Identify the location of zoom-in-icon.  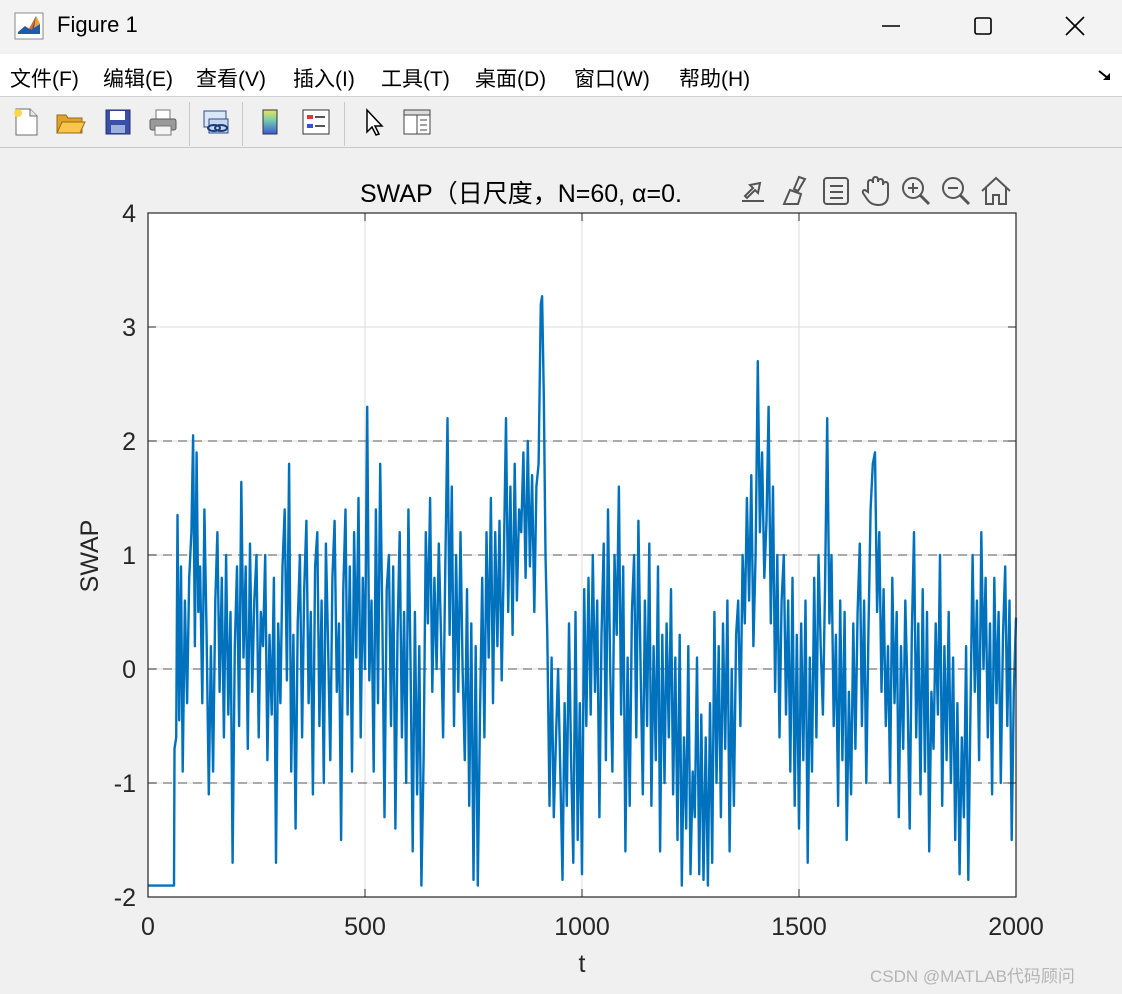
(916, 191).